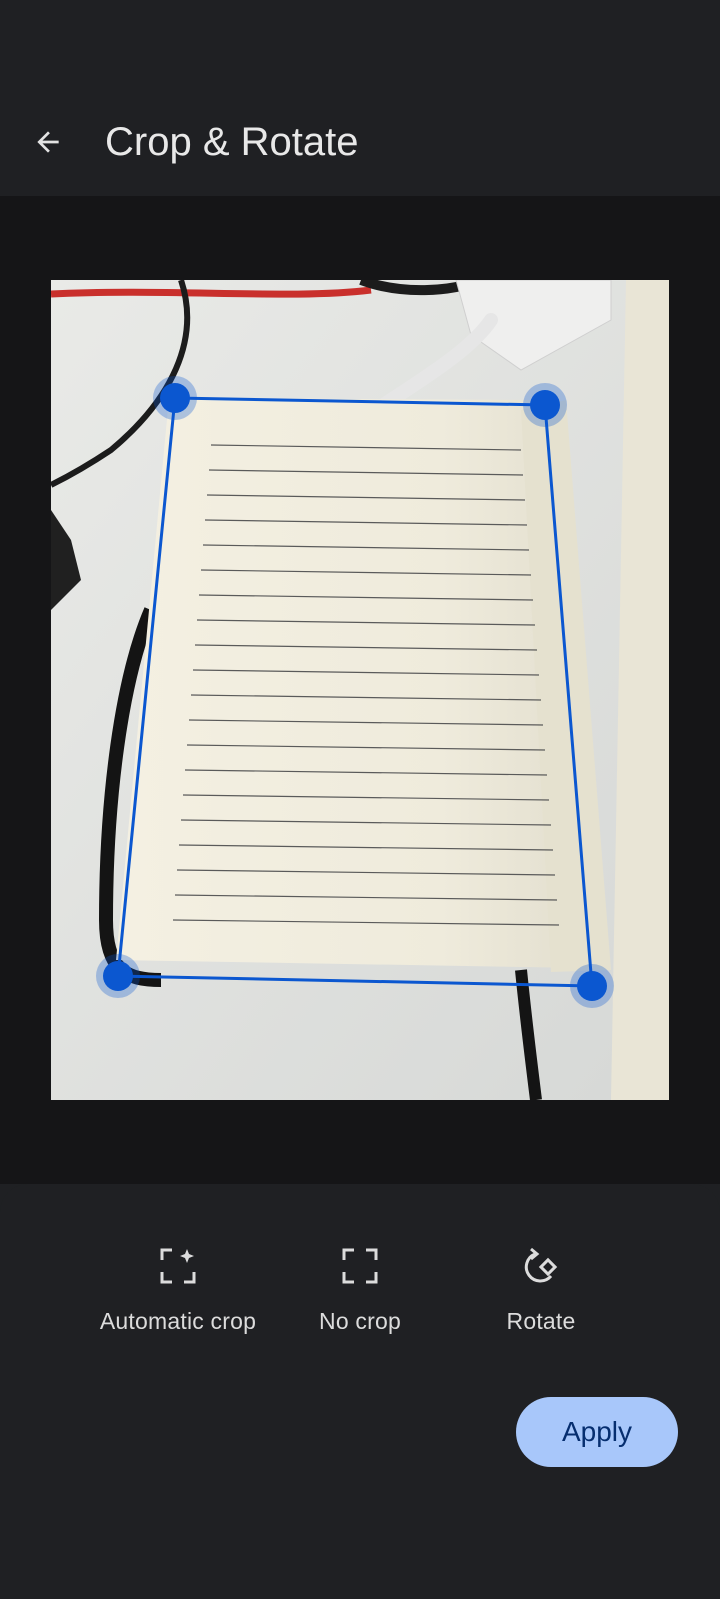  What do you see at coordinates (360, 1289) in the screenshot?
I see `no-crop-button: No crop` at bounding box center [360, 1289].